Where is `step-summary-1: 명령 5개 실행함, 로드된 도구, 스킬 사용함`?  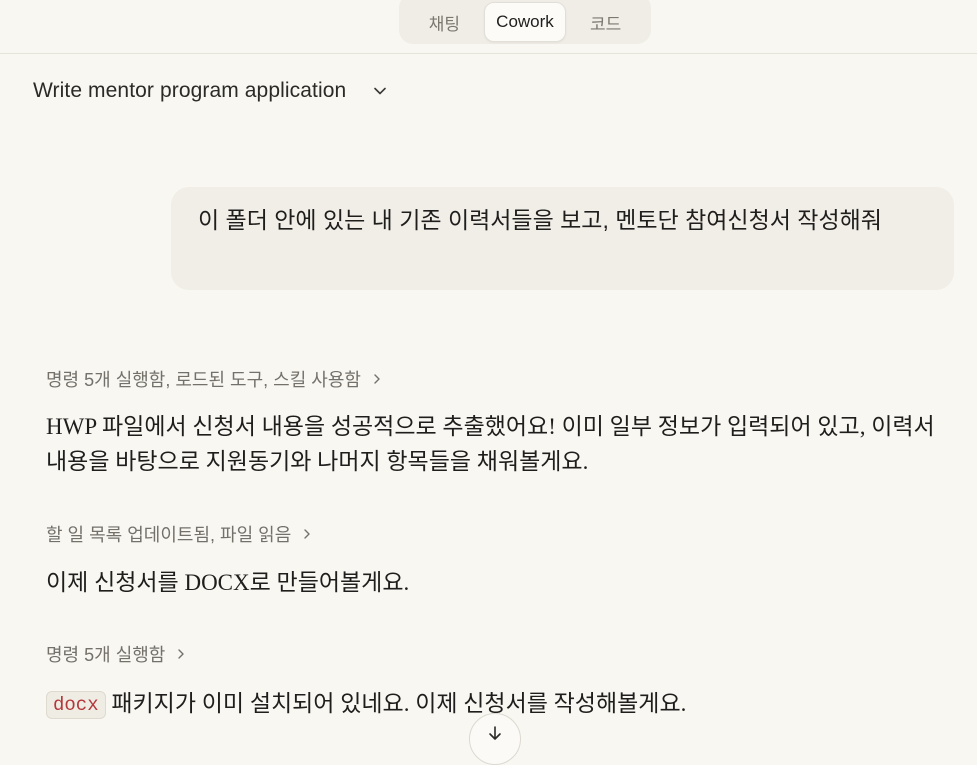 step-summary-1: 명령 5개 실행함, 로드된 도구, 스킬 사용함 is located at coordinates (214, 379).